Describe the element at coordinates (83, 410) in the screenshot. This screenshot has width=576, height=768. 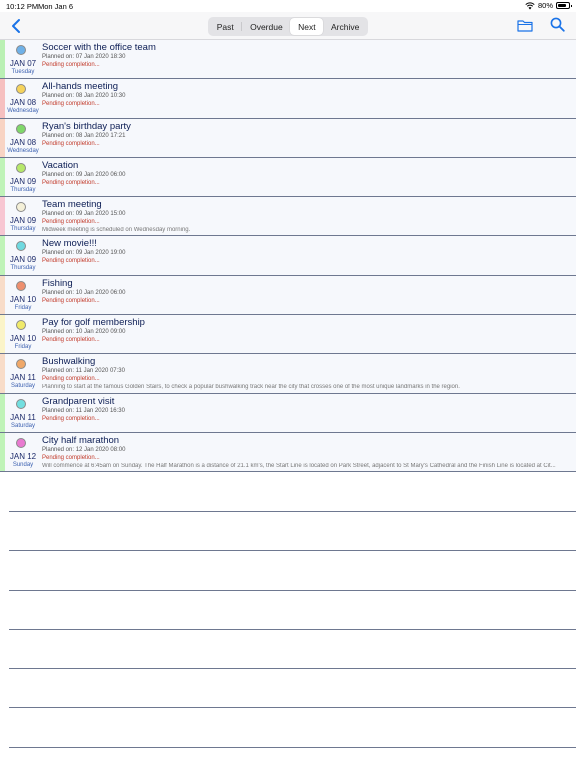
I see `event-planned: Planned on: 11 Jan 2020 16:30` at that location.